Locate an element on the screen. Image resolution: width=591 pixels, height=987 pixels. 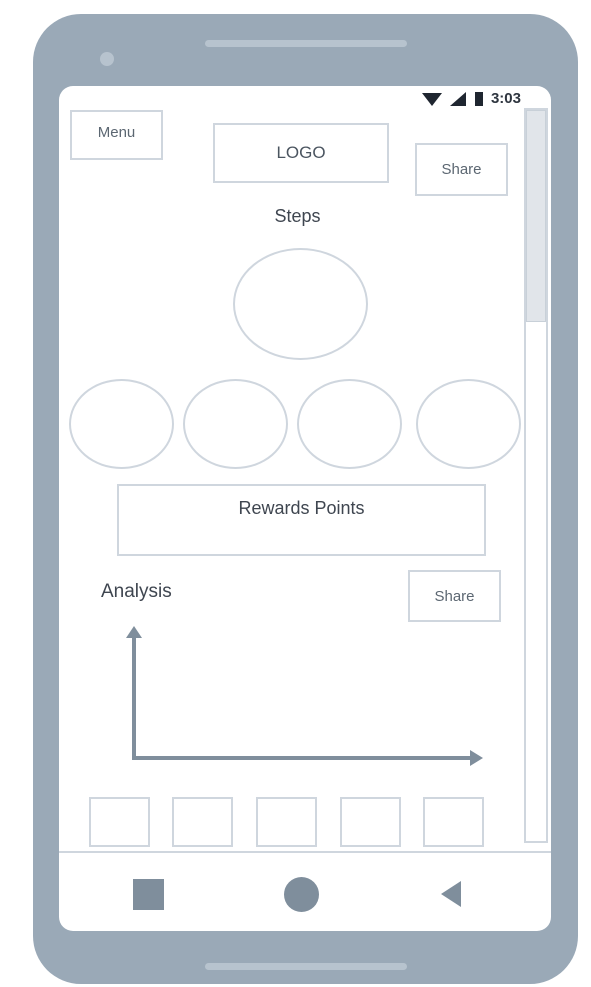
x-axis-arrow-icon is located at coordinates (476, 758).